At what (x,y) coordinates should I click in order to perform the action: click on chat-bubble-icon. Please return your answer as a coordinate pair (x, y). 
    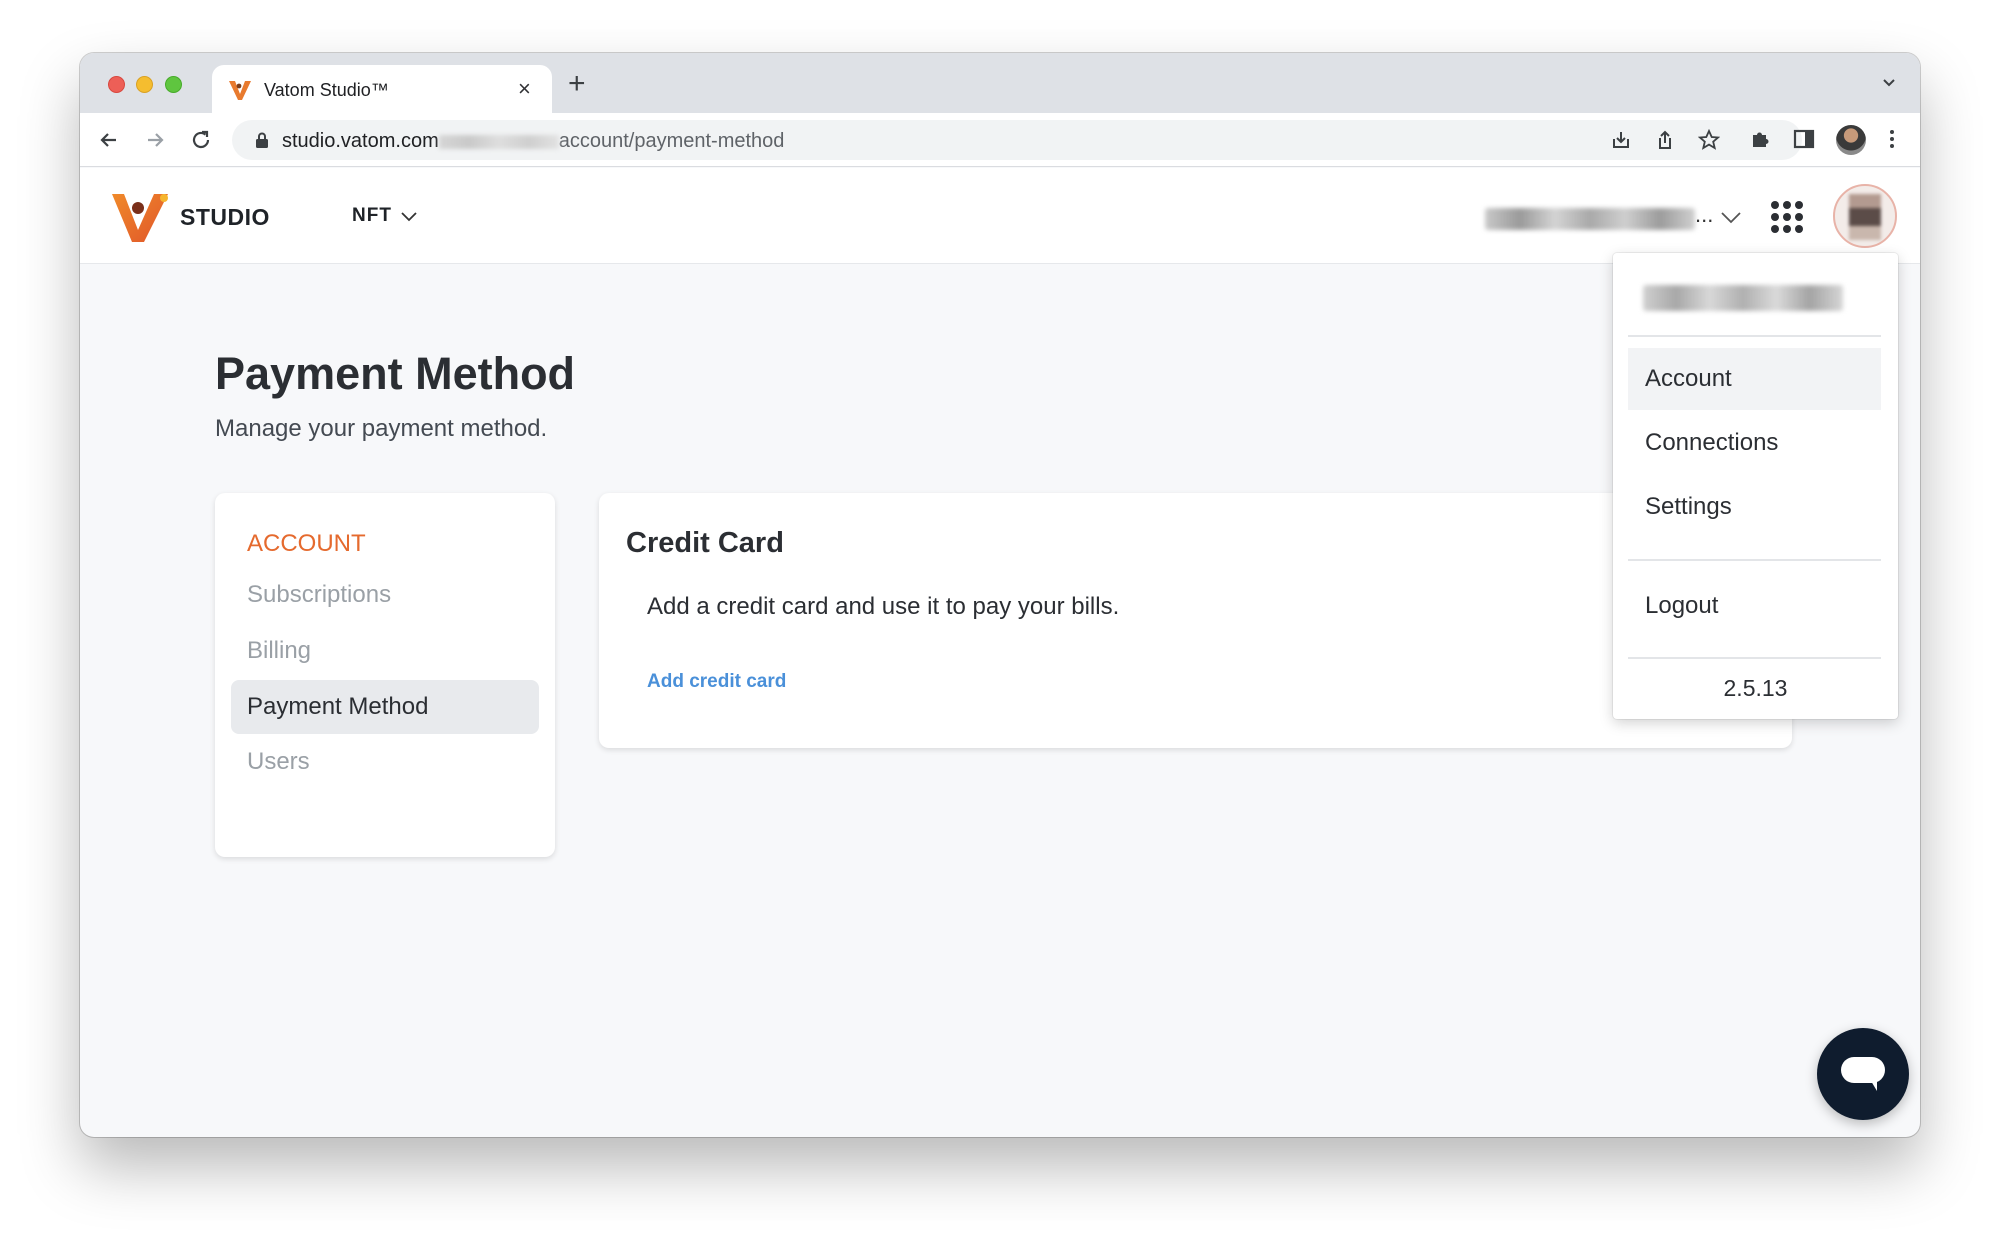
    Looking at the image, I should click on (1863, 1074).